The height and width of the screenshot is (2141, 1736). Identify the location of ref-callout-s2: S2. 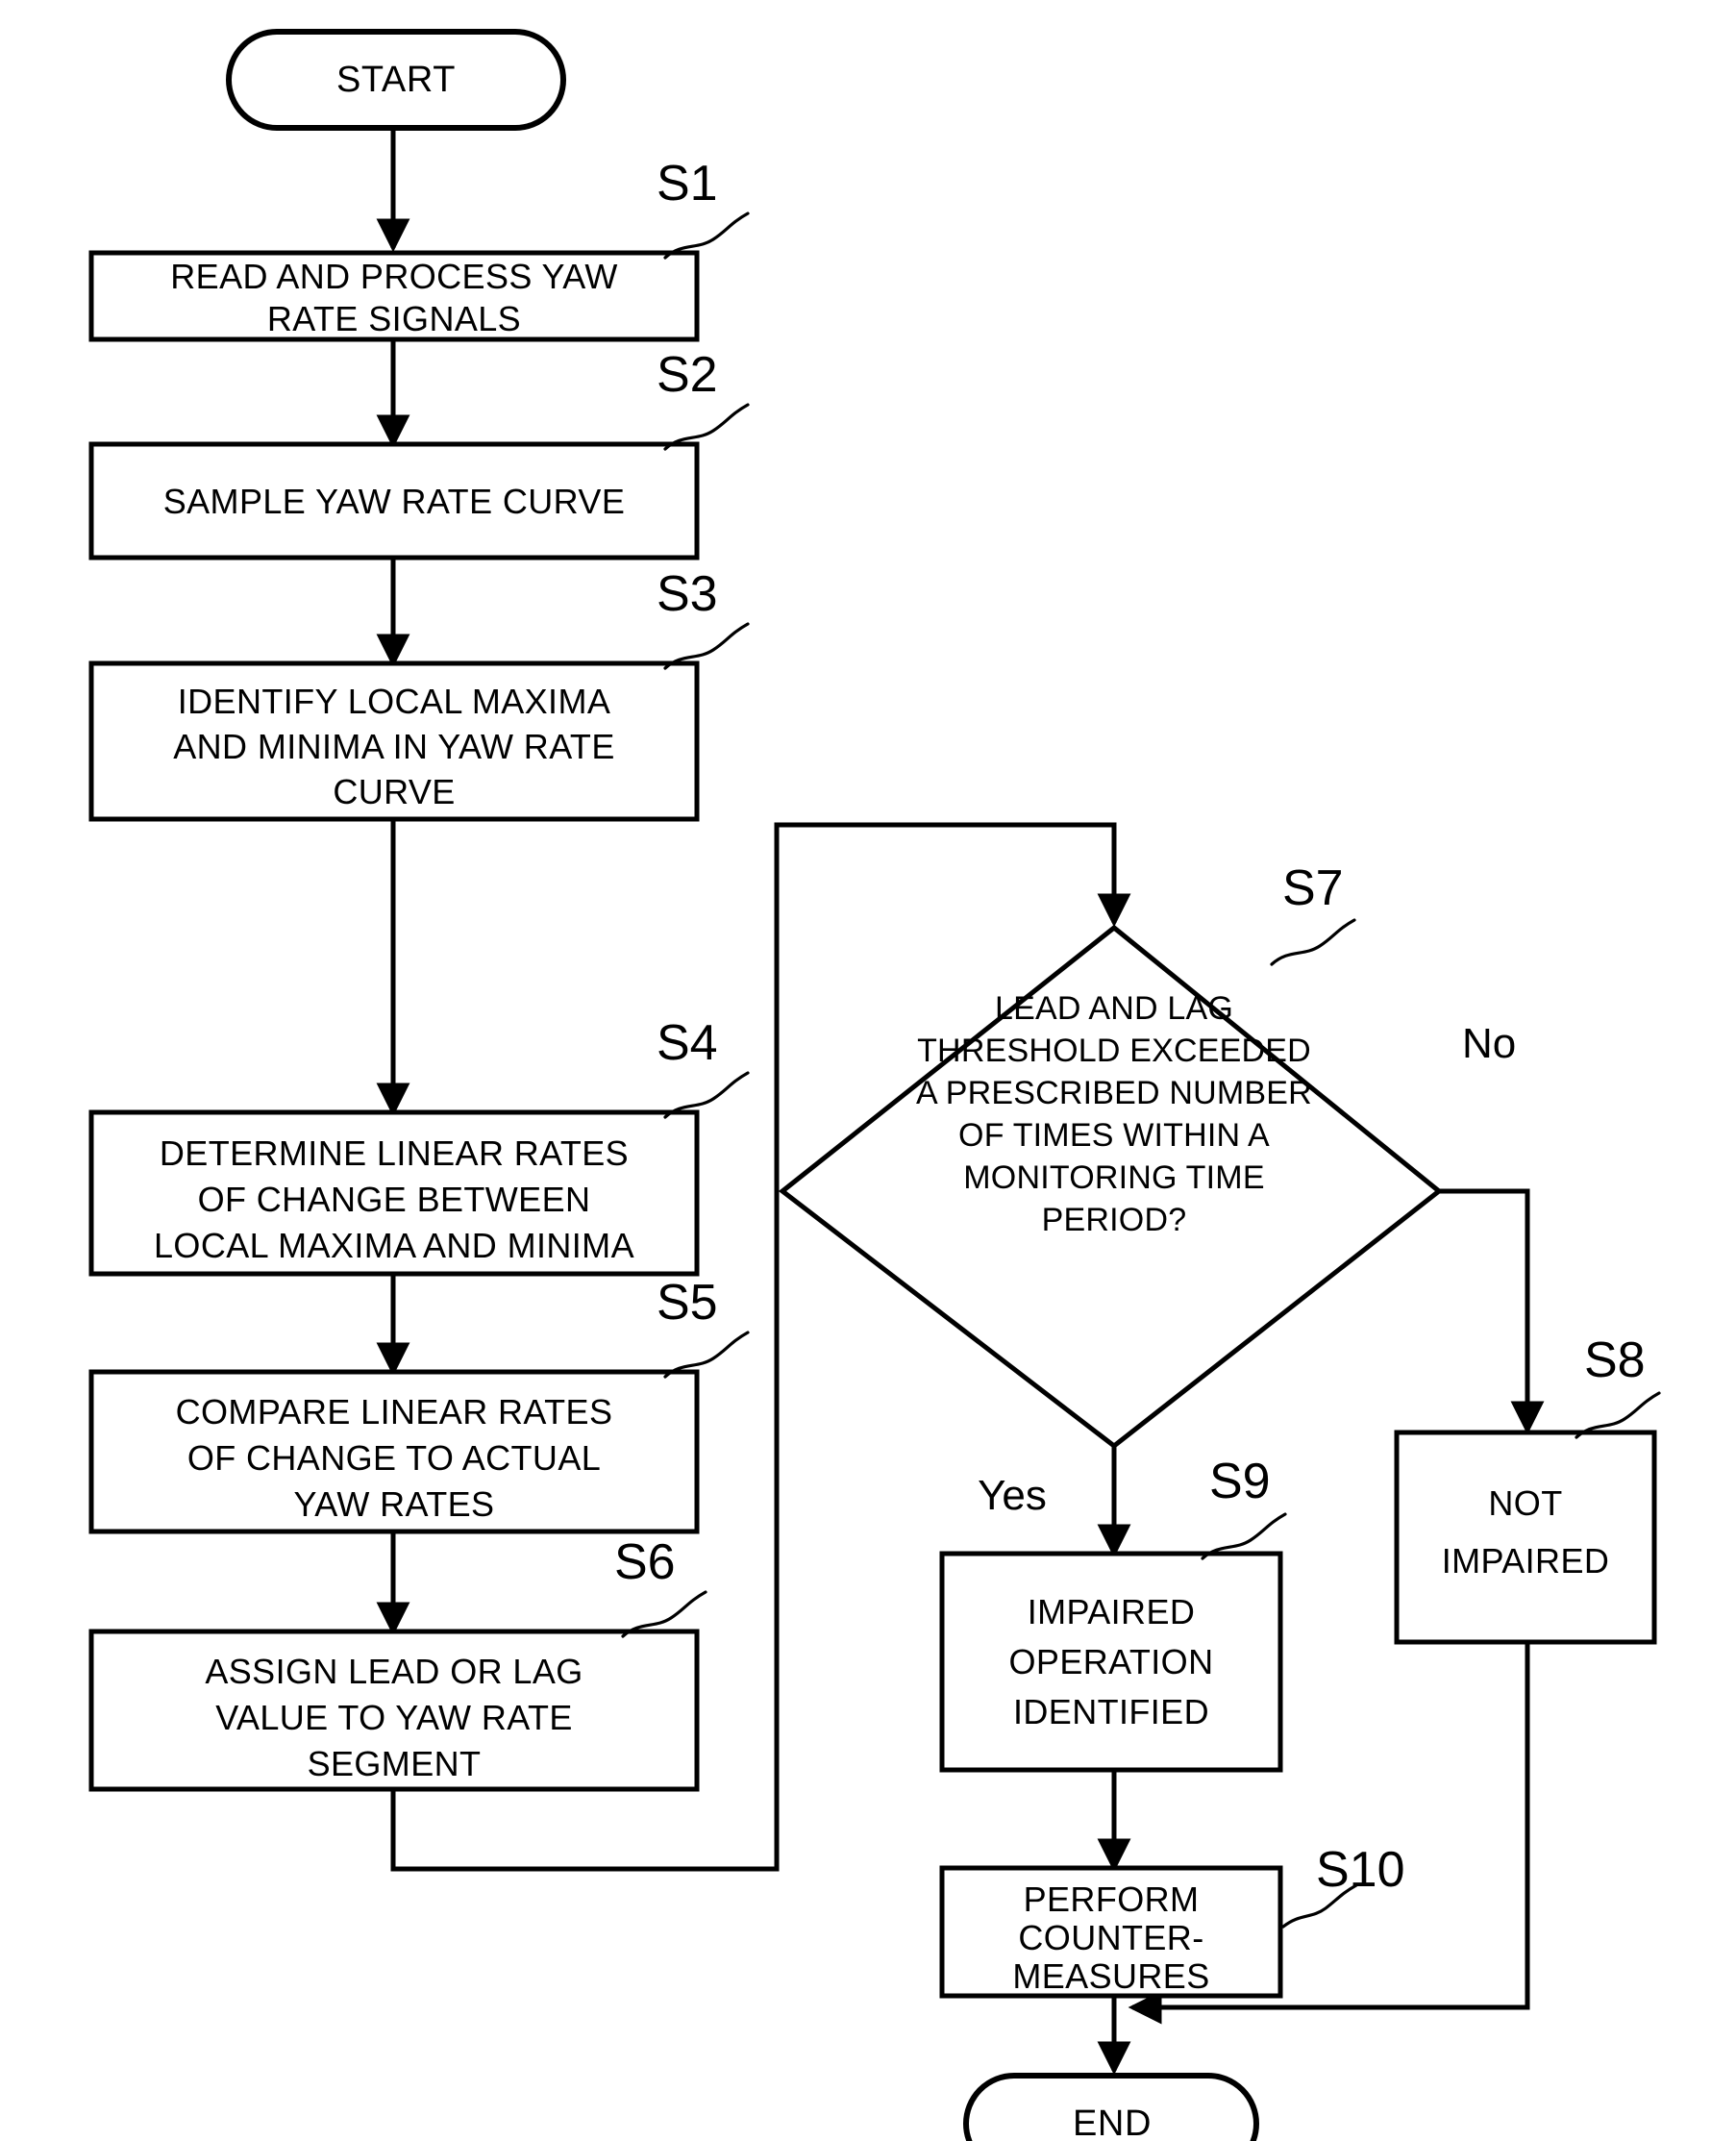
(703, 399).